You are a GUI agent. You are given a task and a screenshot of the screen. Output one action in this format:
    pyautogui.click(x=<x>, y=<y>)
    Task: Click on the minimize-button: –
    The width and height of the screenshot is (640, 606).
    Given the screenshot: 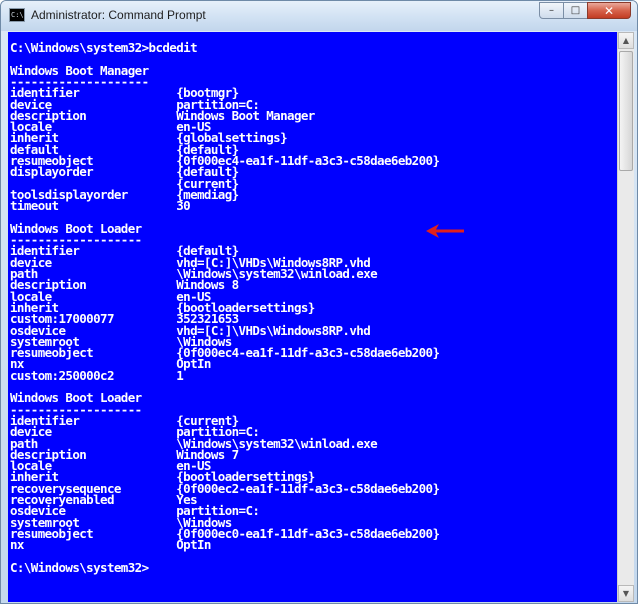 What is the action you would take?
    pyautogui.click(x=551, y=10)
    